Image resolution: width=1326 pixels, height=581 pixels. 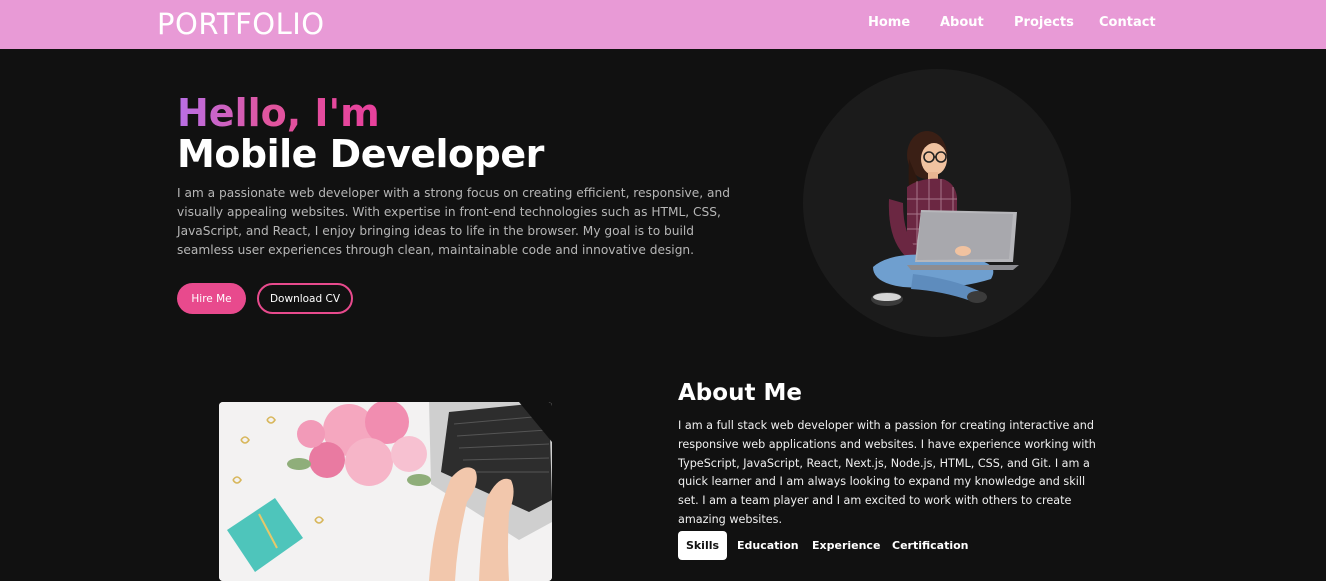 I want to click on about-title: About Me, so click(x=740, y=393).